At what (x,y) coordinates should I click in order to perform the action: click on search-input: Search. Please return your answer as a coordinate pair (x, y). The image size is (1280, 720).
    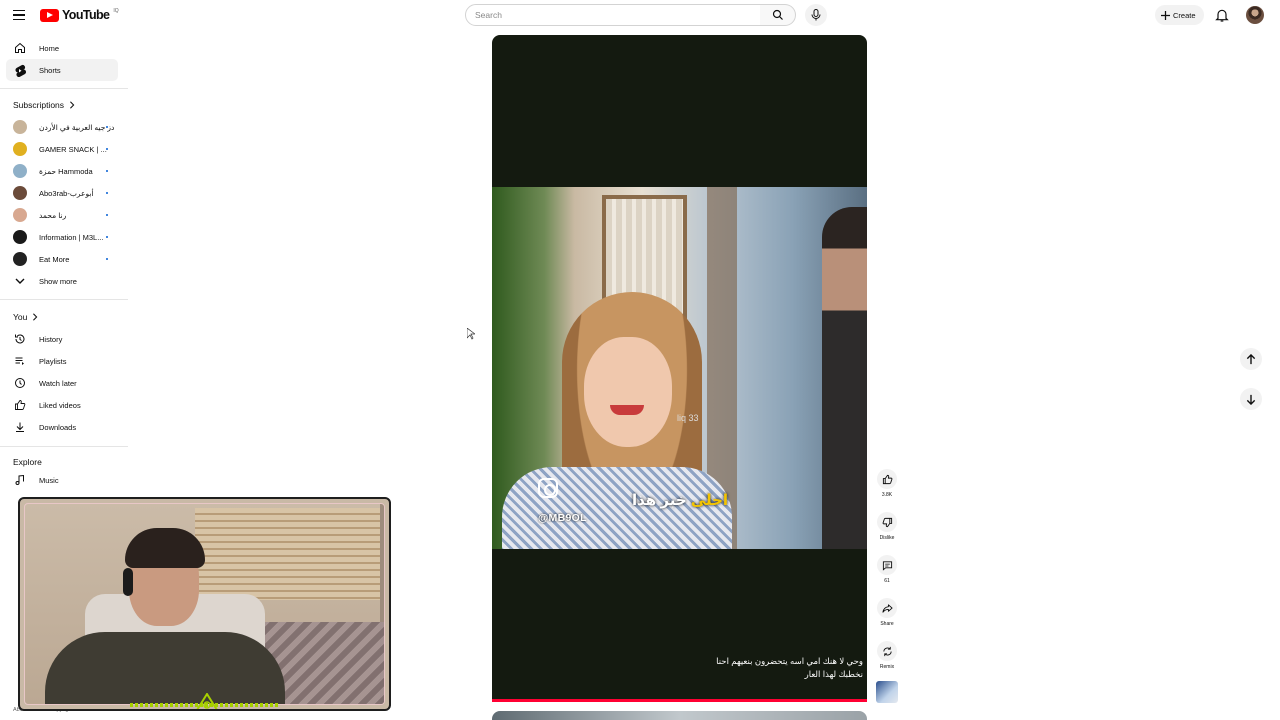
    Looking at the image, I should click on (613, 15).